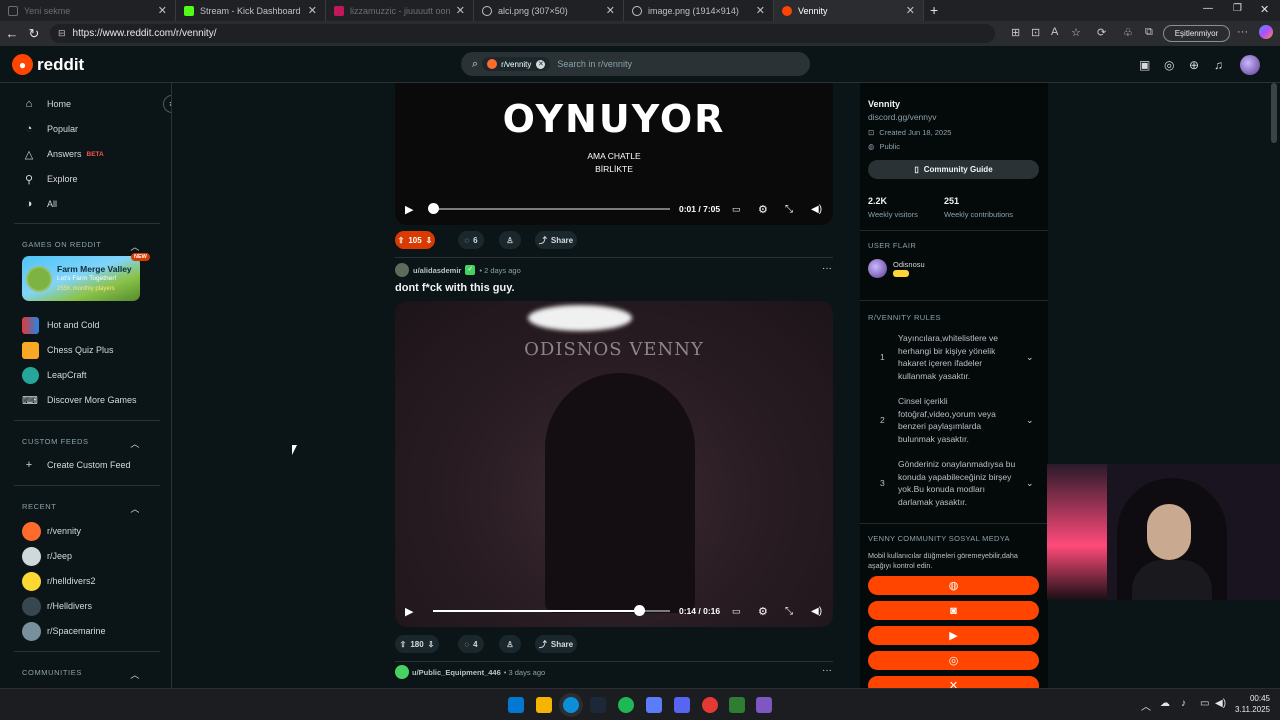  I want to click on user-avatar, so click(1250, 65).